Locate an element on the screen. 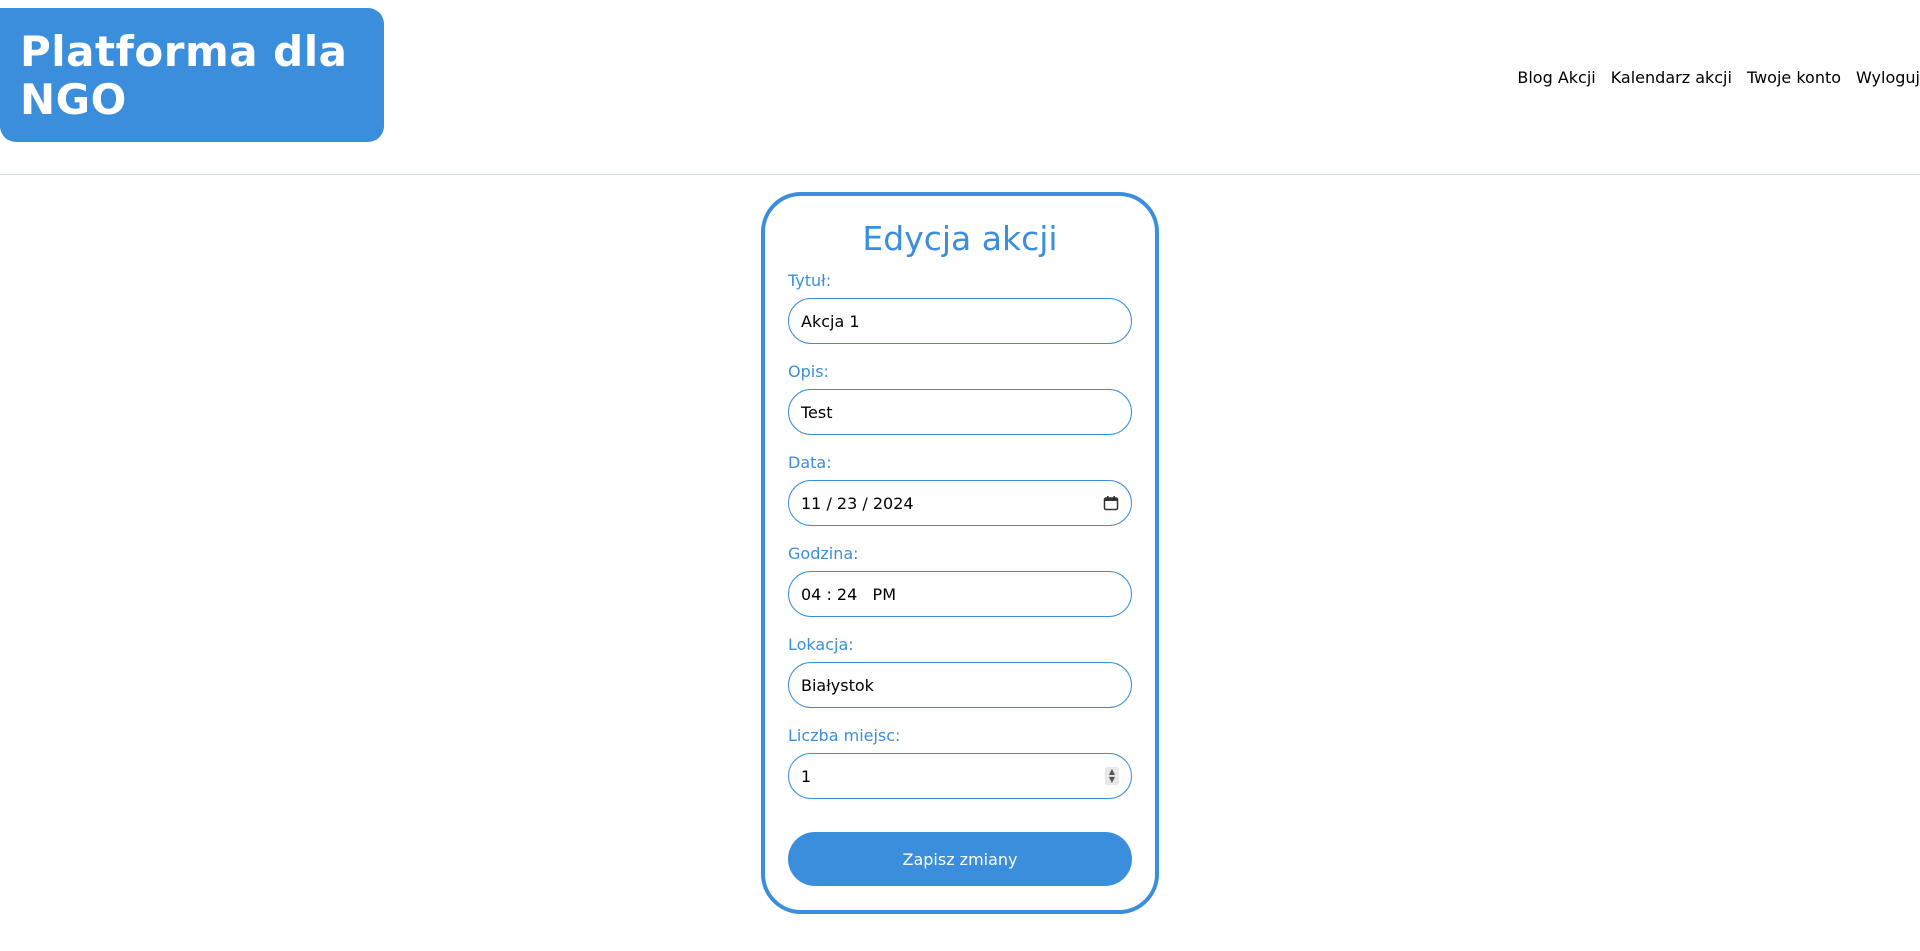 The height and width of the screenshot is (951, 1920). description-label: Opis: is located at coordinates (808, 371).